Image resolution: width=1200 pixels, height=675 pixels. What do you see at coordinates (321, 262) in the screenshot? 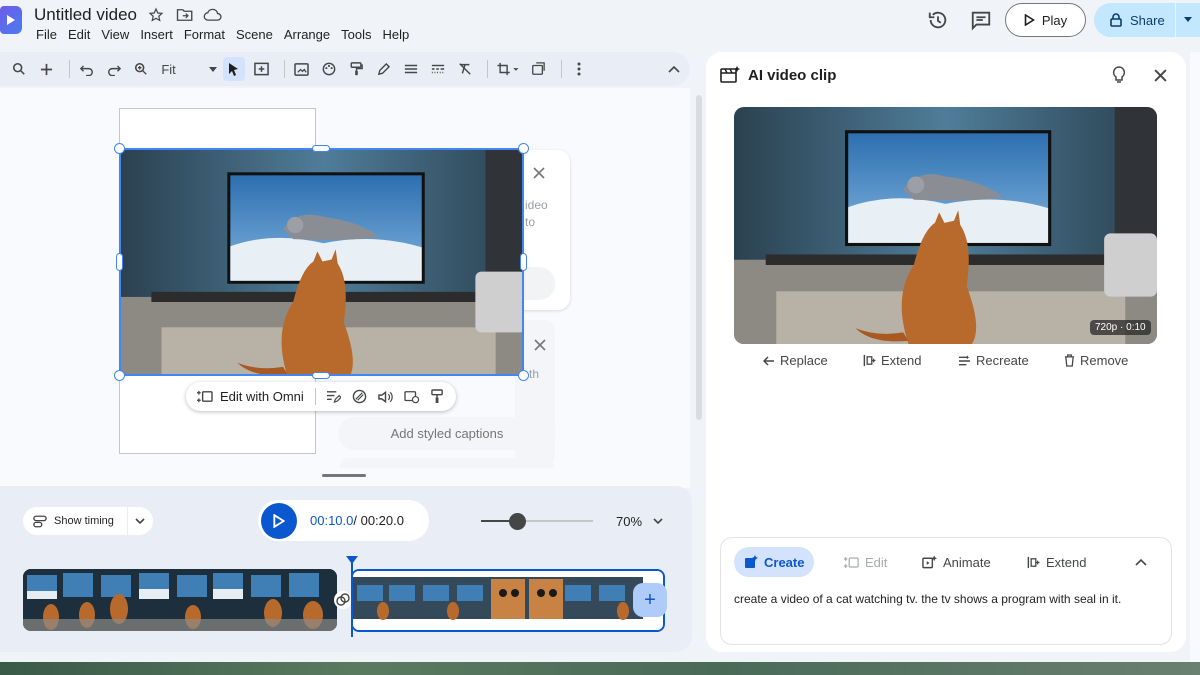
I see `selected-video-clip` at bounding box center [321, 262].